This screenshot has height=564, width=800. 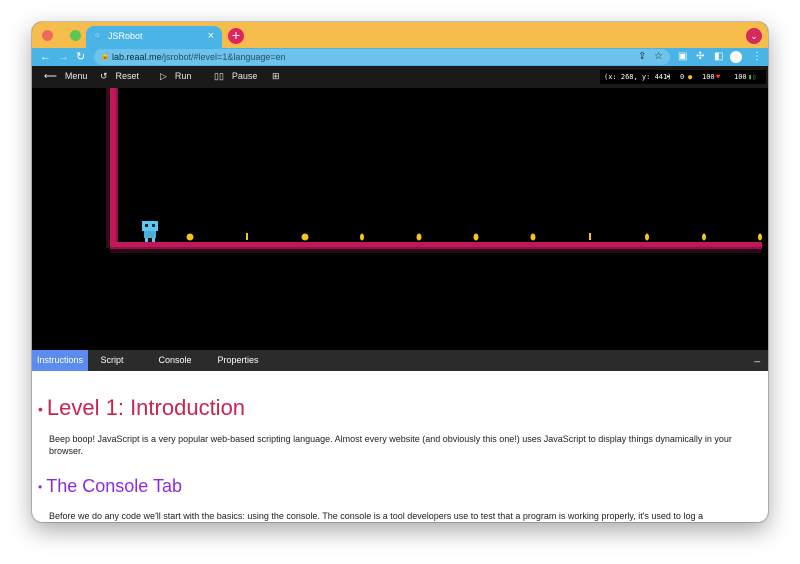 What do you see at coordinates (754, 36) in the screenshot?
I see `chevron-down-icon: ⌄` at bounding box center [754, 36].